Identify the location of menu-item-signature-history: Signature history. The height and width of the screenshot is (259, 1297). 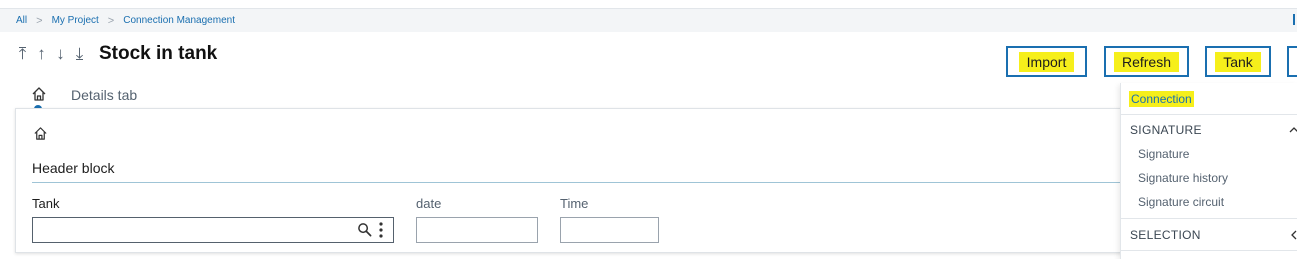
(1183, 178).